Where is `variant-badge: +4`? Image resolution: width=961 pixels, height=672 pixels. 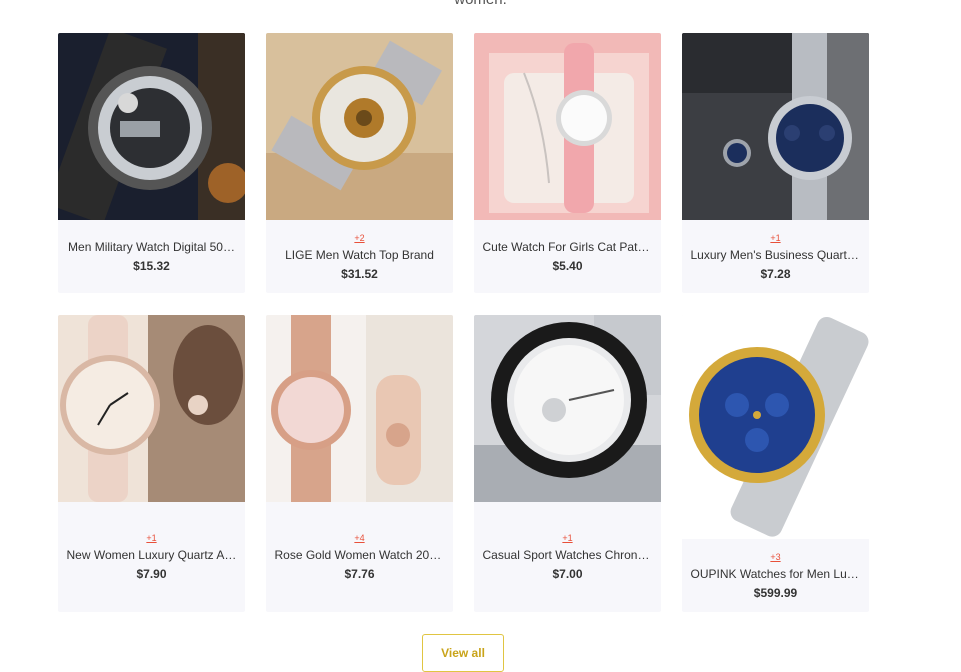
variant-badge: +4 is located at coordinates (359, 538).